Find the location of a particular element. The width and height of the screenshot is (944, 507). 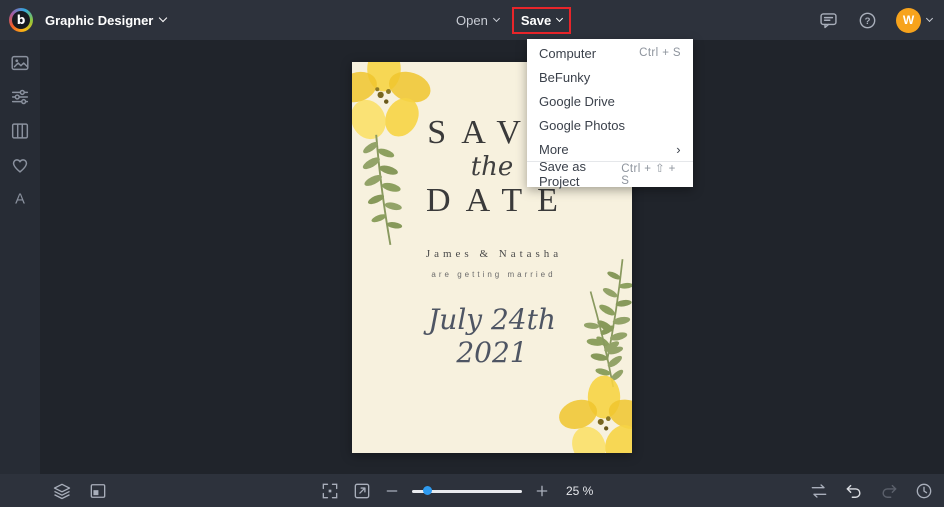

account-menu: W is located at coordinates (915, 20).